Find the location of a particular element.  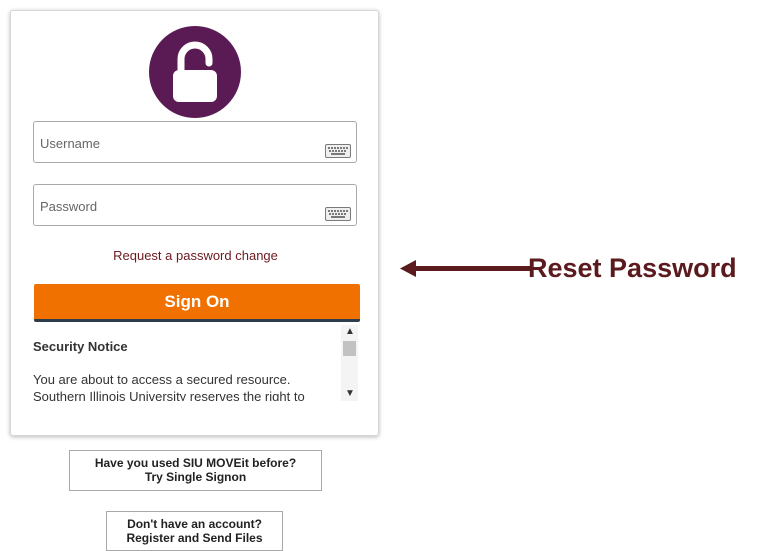

password-field is located at coordinates (195, 205).